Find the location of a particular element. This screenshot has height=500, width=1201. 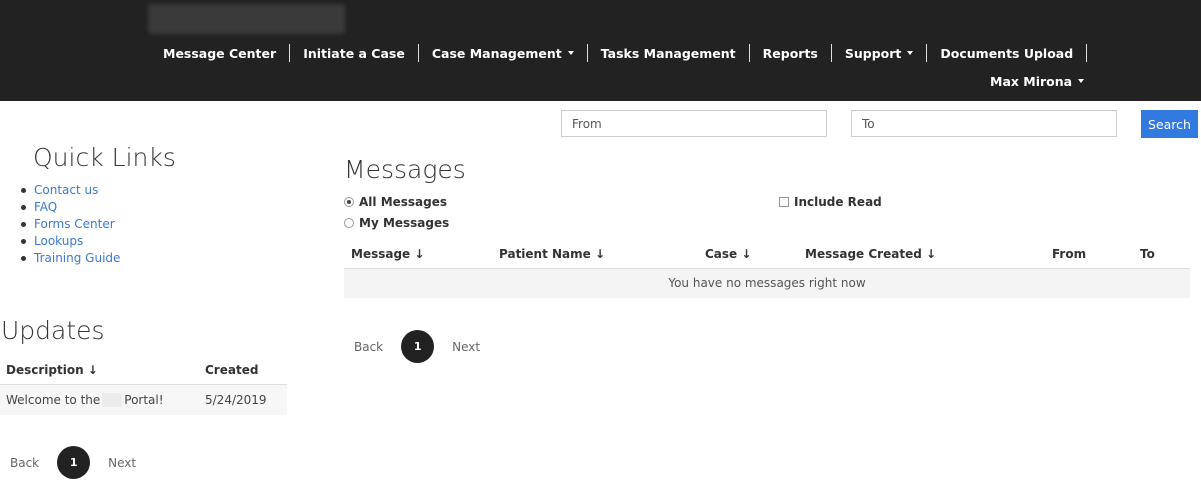

list-item: Contact us is located at coordinates (70, 190).